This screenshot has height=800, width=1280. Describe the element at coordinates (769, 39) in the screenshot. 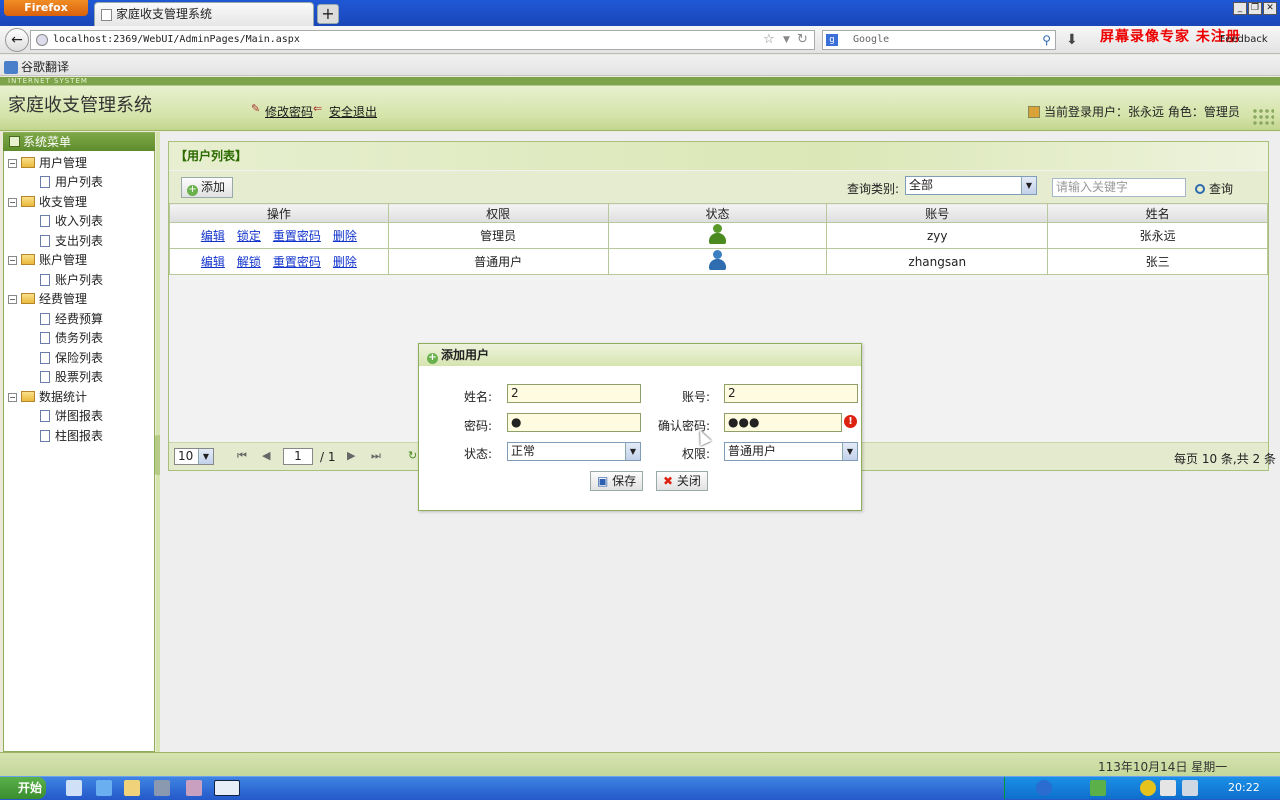

I see `bookmark-star-icon: ☆` at that location.